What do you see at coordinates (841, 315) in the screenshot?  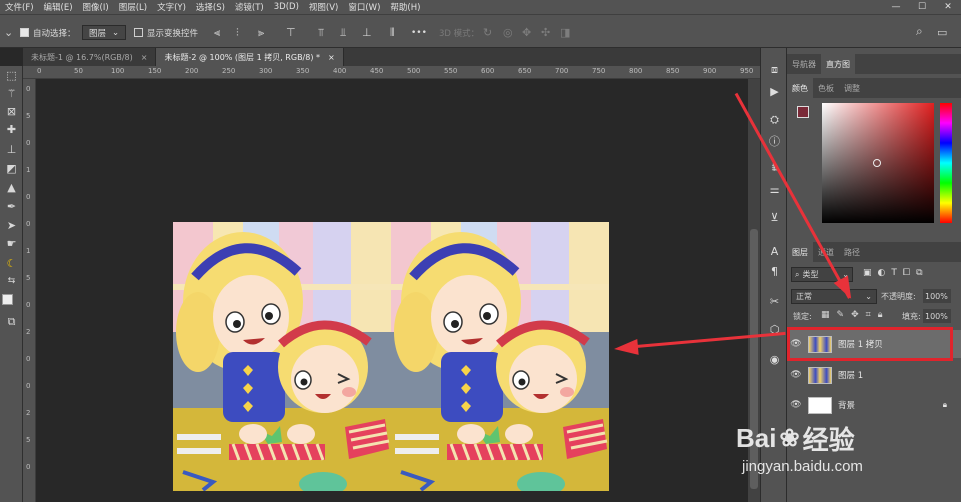 I see `lock-brush-icon: ✎` at bounding box center [841, 315].